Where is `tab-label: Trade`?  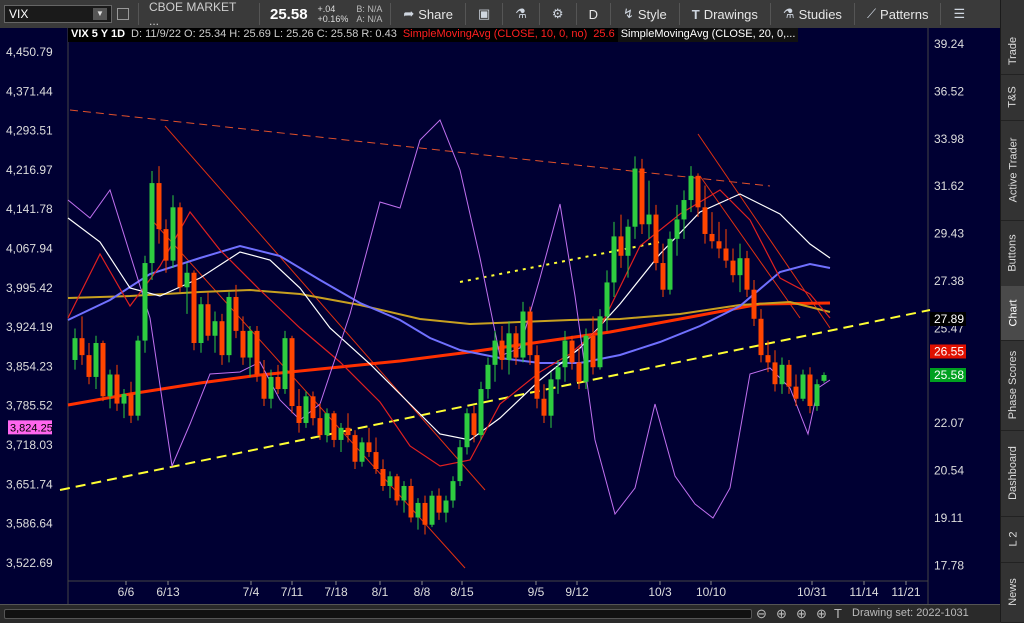 tab-label: Trade is located at coordinates (1013, 51).